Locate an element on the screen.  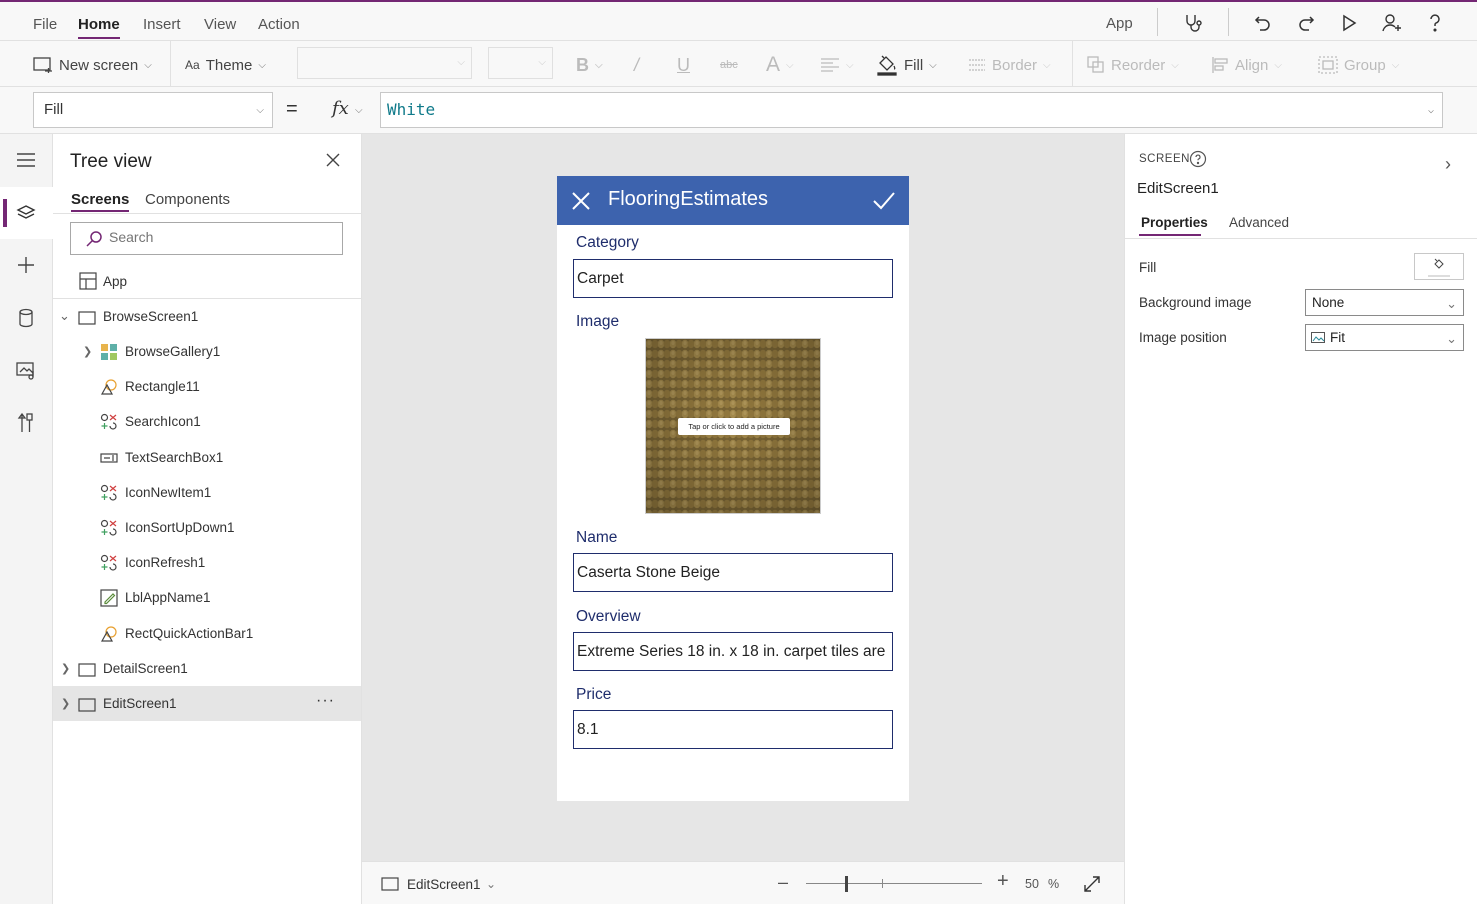
tree-item-editscreen1: ❯ EditScreen1 ··· is located at coordinates (207, 703).